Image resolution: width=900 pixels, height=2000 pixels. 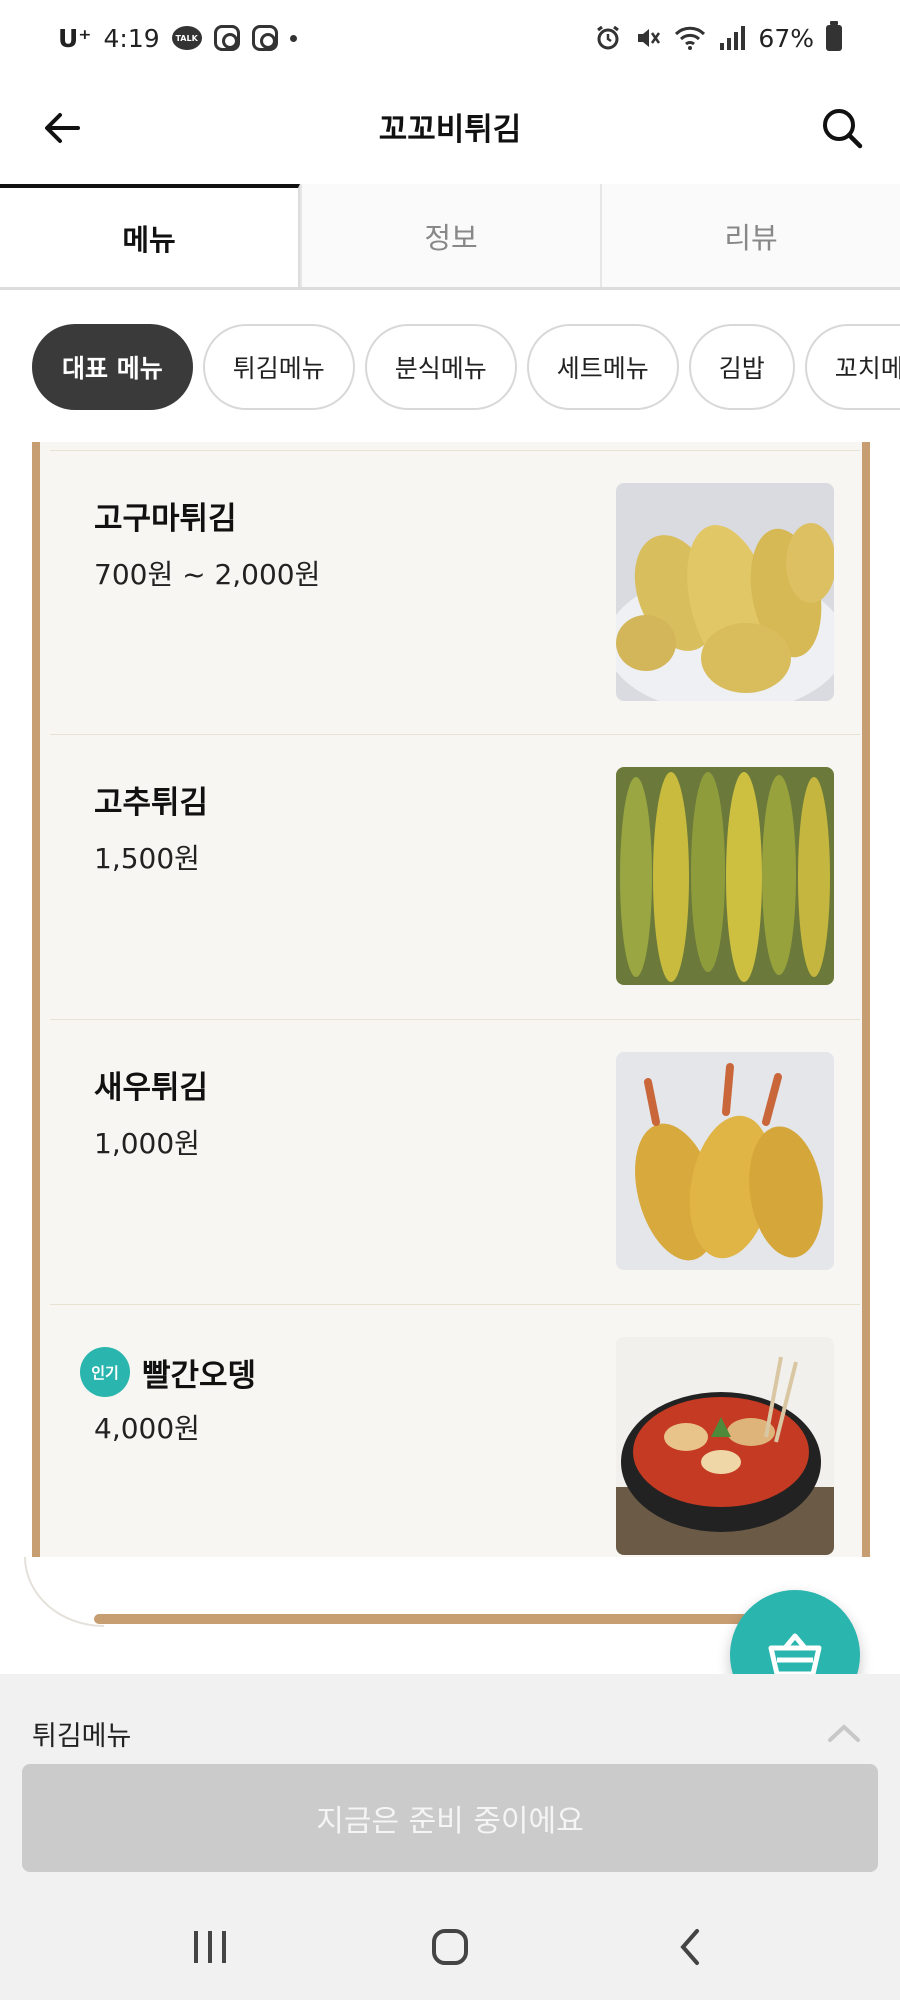 What do you see at coordinates (732, 38) in the screenshot?
I see `signal-icon` at bounding box center [732, 38].